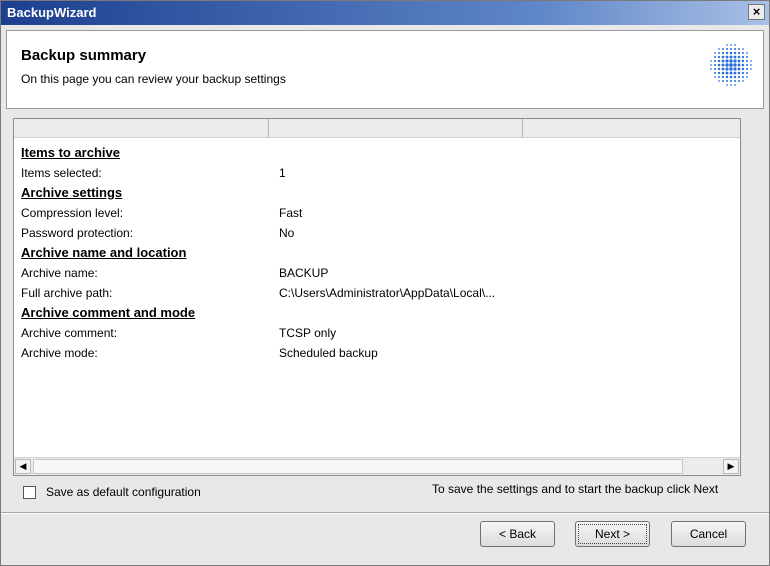 Image resolution: width=770 pixels, height=566 pixels. What do you see at coordinates (72, 192) in the screenshot?
I see `section-heading-label: Archive settings` at bounding box center [72, 192].